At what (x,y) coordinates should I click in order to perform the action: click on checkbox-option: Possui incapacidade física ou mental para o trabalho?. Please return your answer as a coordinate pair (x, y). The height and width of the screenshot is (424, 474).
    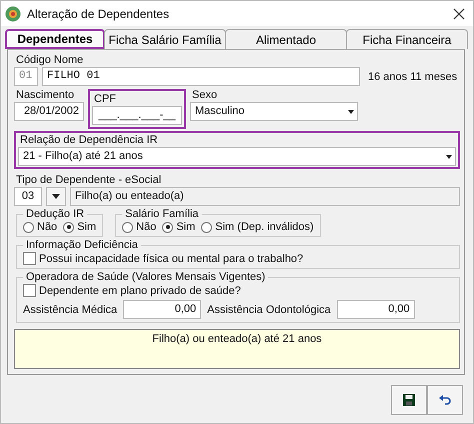
    Looking at the image, I should click on (238, 258).